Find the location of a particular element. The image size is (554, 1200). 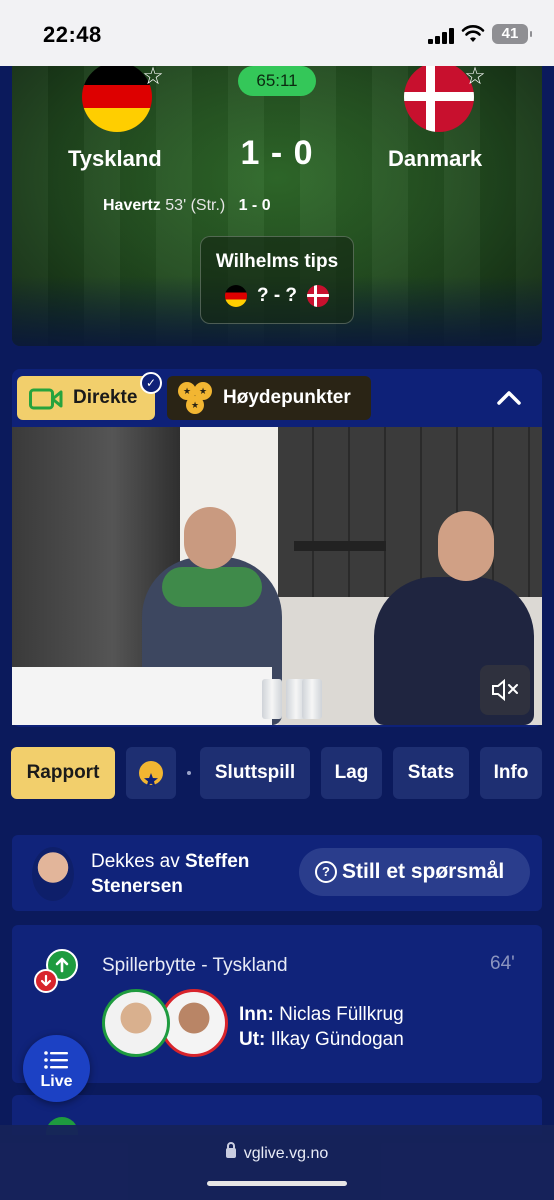

reporter-first-name: Steffen is located at coordinates (217, 861).